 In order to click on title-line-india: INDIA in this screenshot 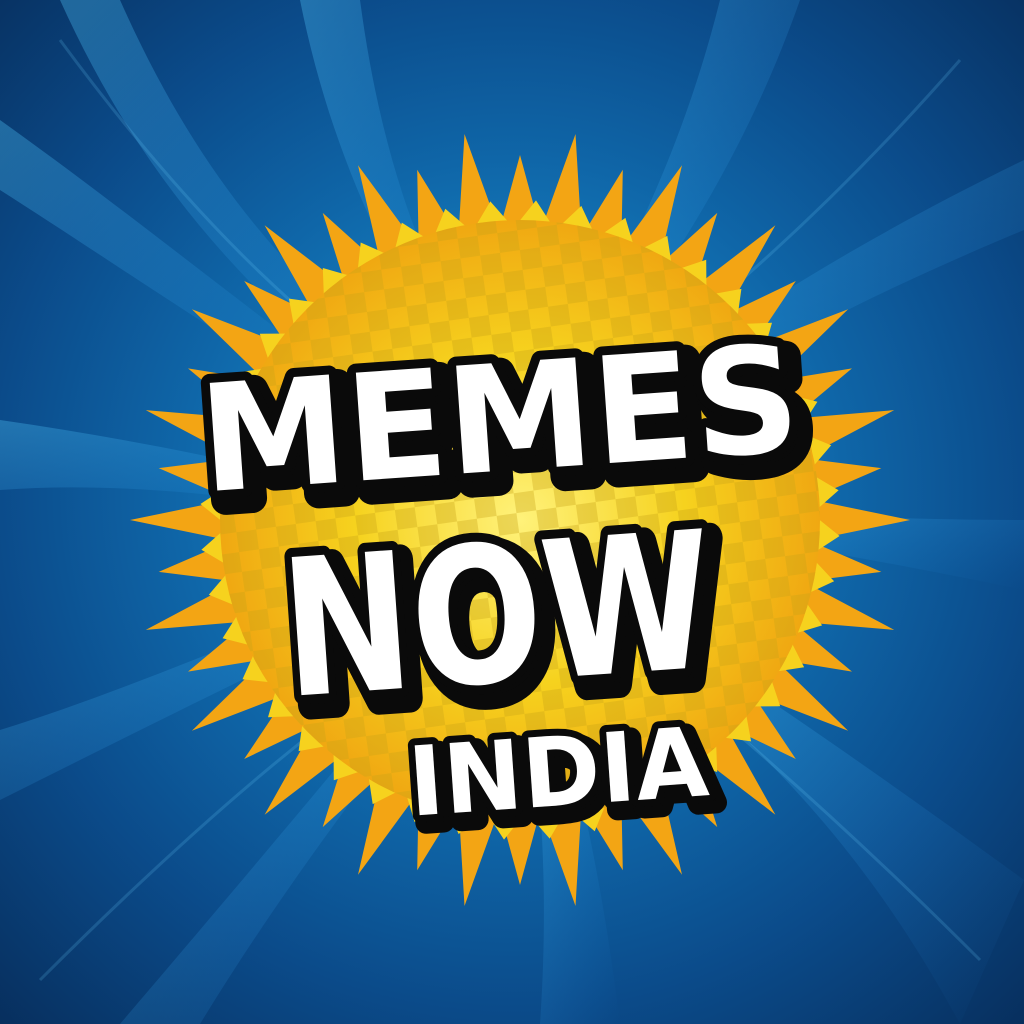, I will do `click(558, 772)`.